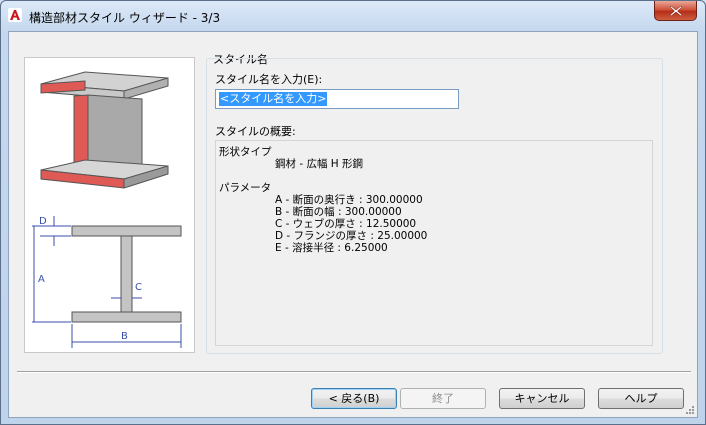 This screenshot has height=425, width=706. Describe the element at coordinates (354, 398) in the screenshot. I see `back-button: < 戻る(B)` at that location.